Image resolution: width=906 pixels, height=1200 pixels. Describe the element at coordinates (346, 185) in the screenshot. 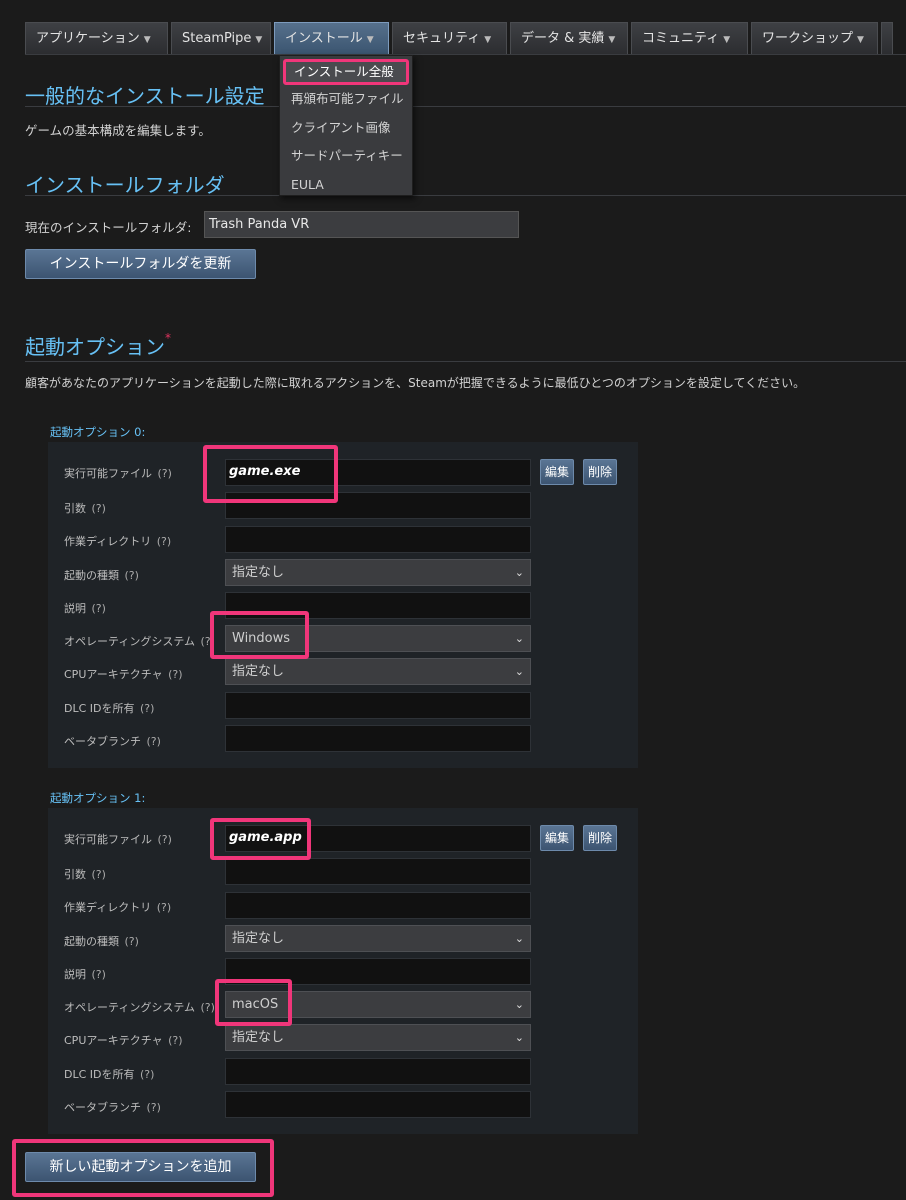

I see `menu-item-eula: EULA` at that location.